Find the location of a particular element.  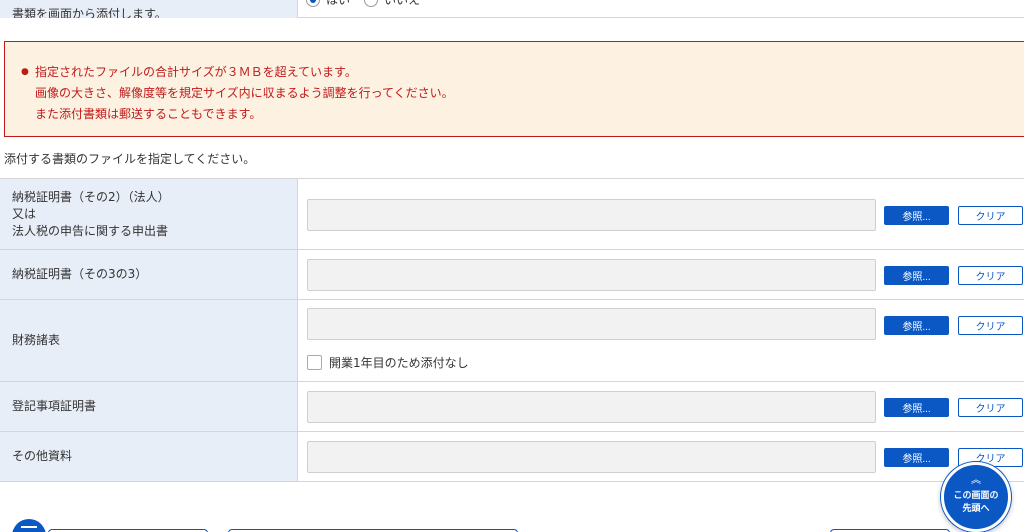

scroll-to-top-button: ︽ この画面の 先頭へ is located at coordinates (976, 497).